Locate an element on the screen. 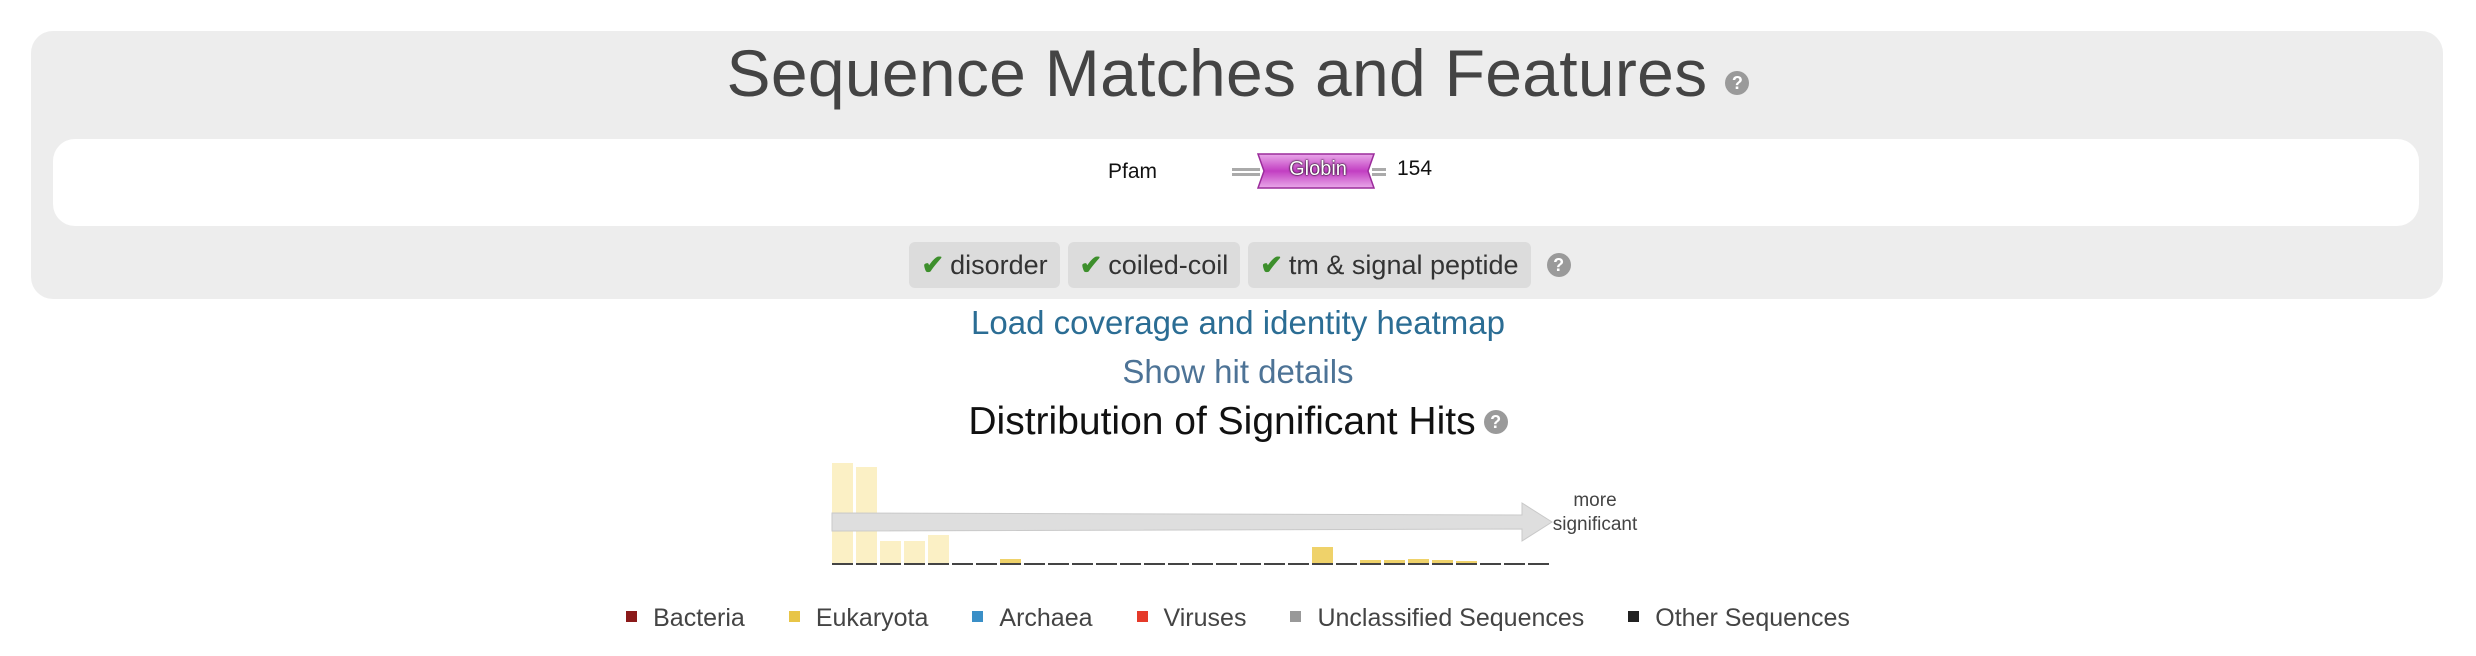 This screenshot has height=656, width=2476. arrow-label-line2: significant is located at coordinates (1595, 524).